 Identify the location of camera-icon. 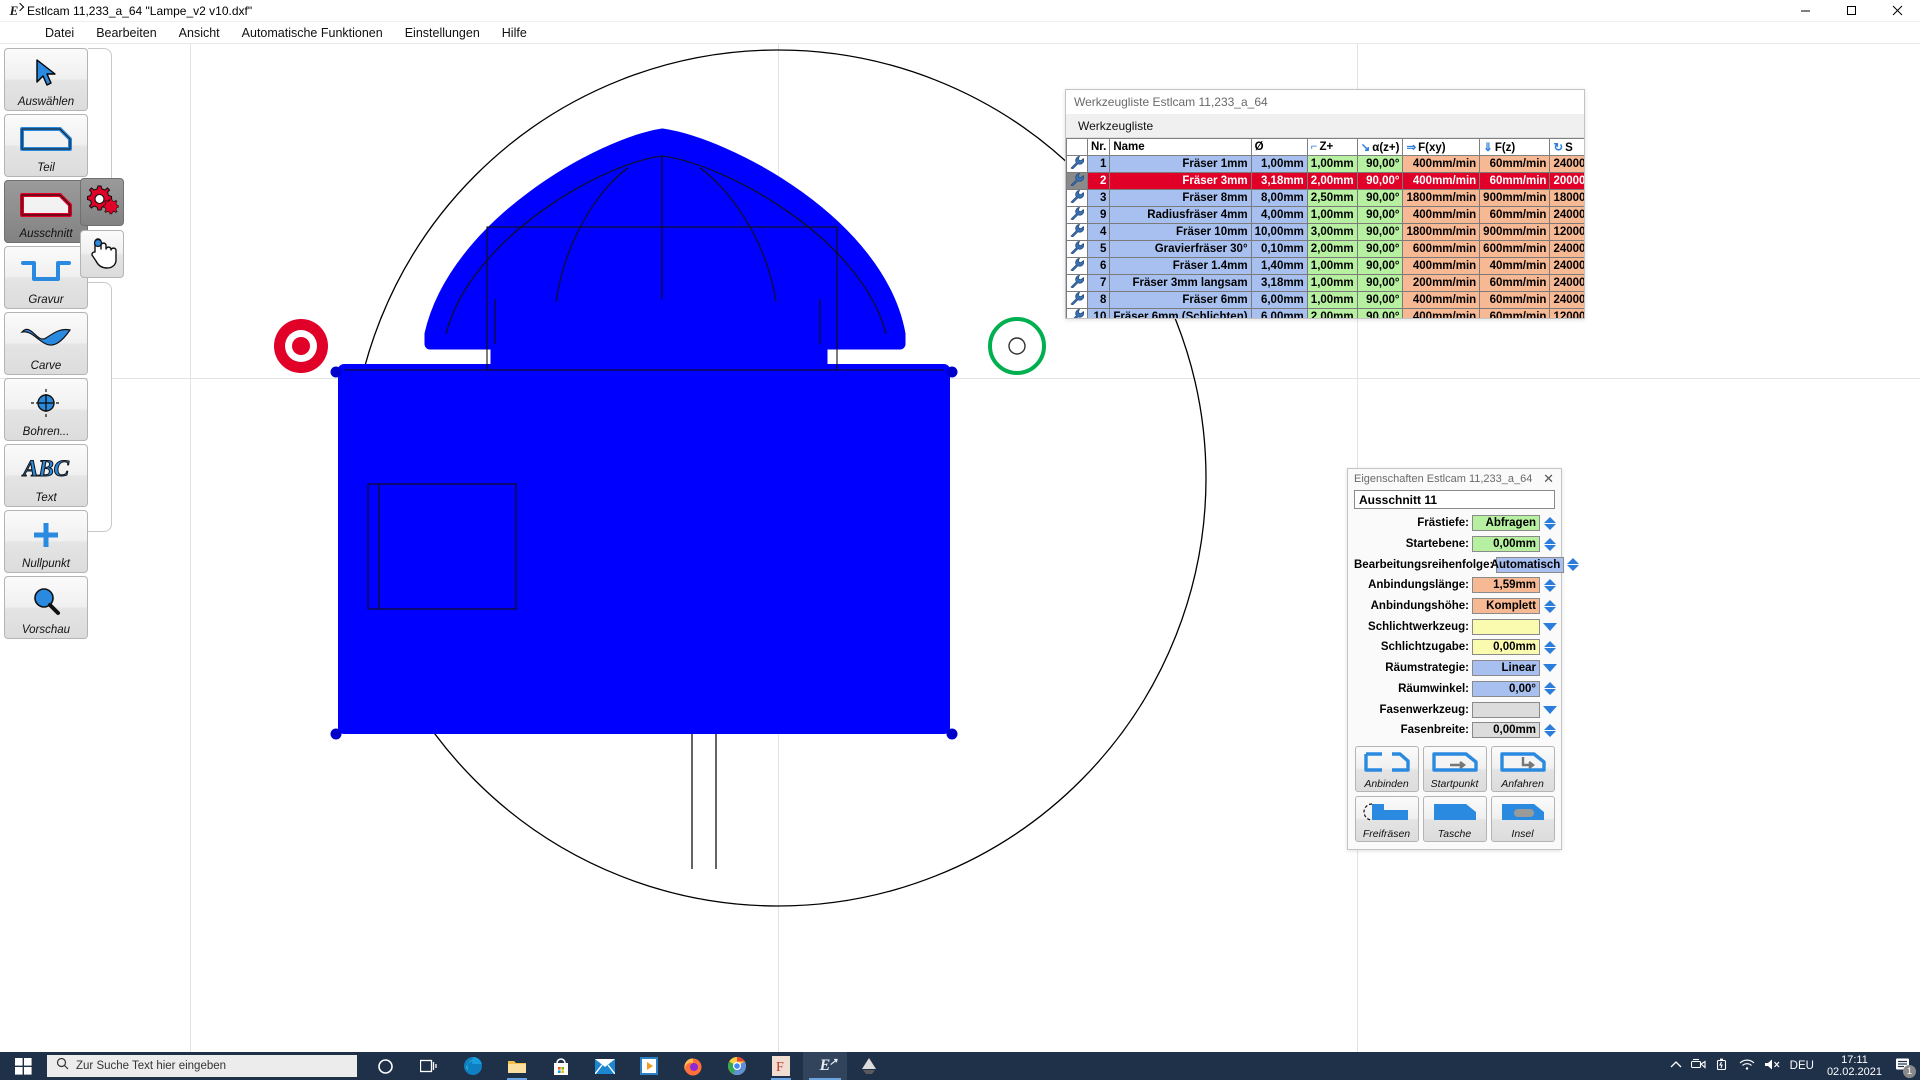
(1698, 1066).